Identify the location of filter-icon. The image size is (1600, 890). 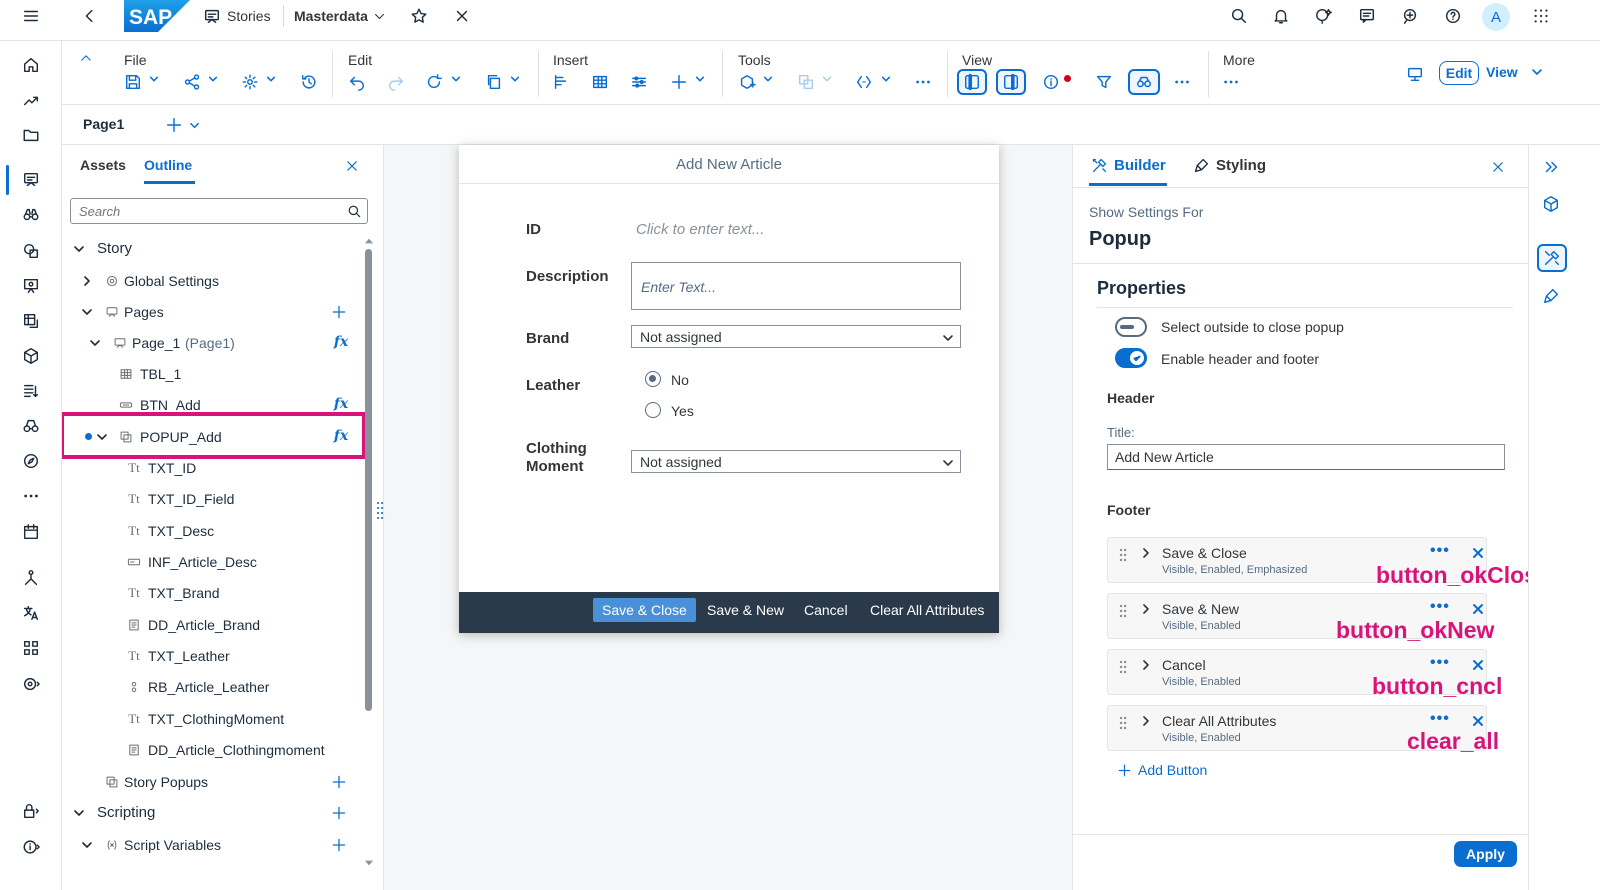
(1104, 82).